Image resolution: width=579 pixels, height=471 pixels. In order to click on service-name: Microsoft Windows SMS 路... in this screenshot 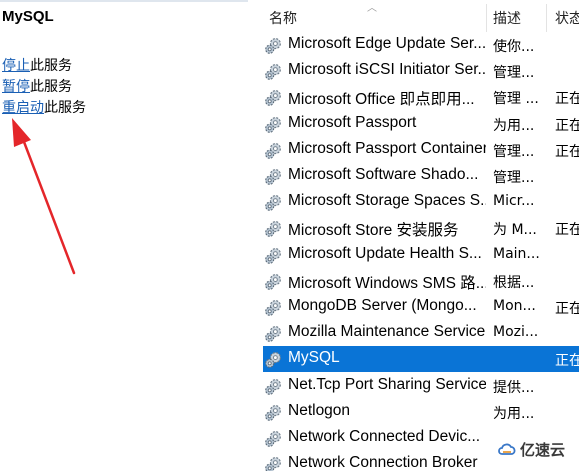, I will do `click(387, 283)`.